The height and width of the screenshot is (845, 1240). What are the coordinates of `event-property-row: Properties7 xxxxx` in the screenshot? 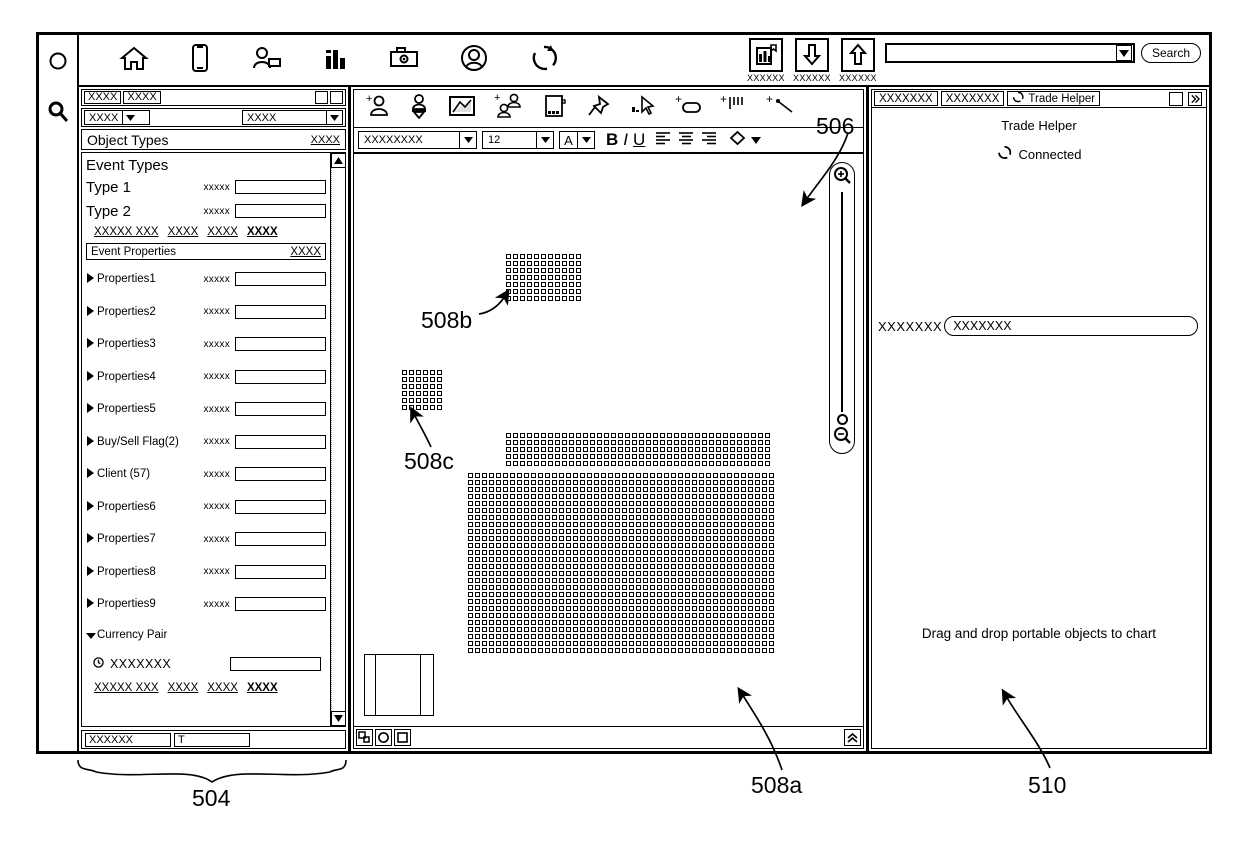 It's located at (206, 539).